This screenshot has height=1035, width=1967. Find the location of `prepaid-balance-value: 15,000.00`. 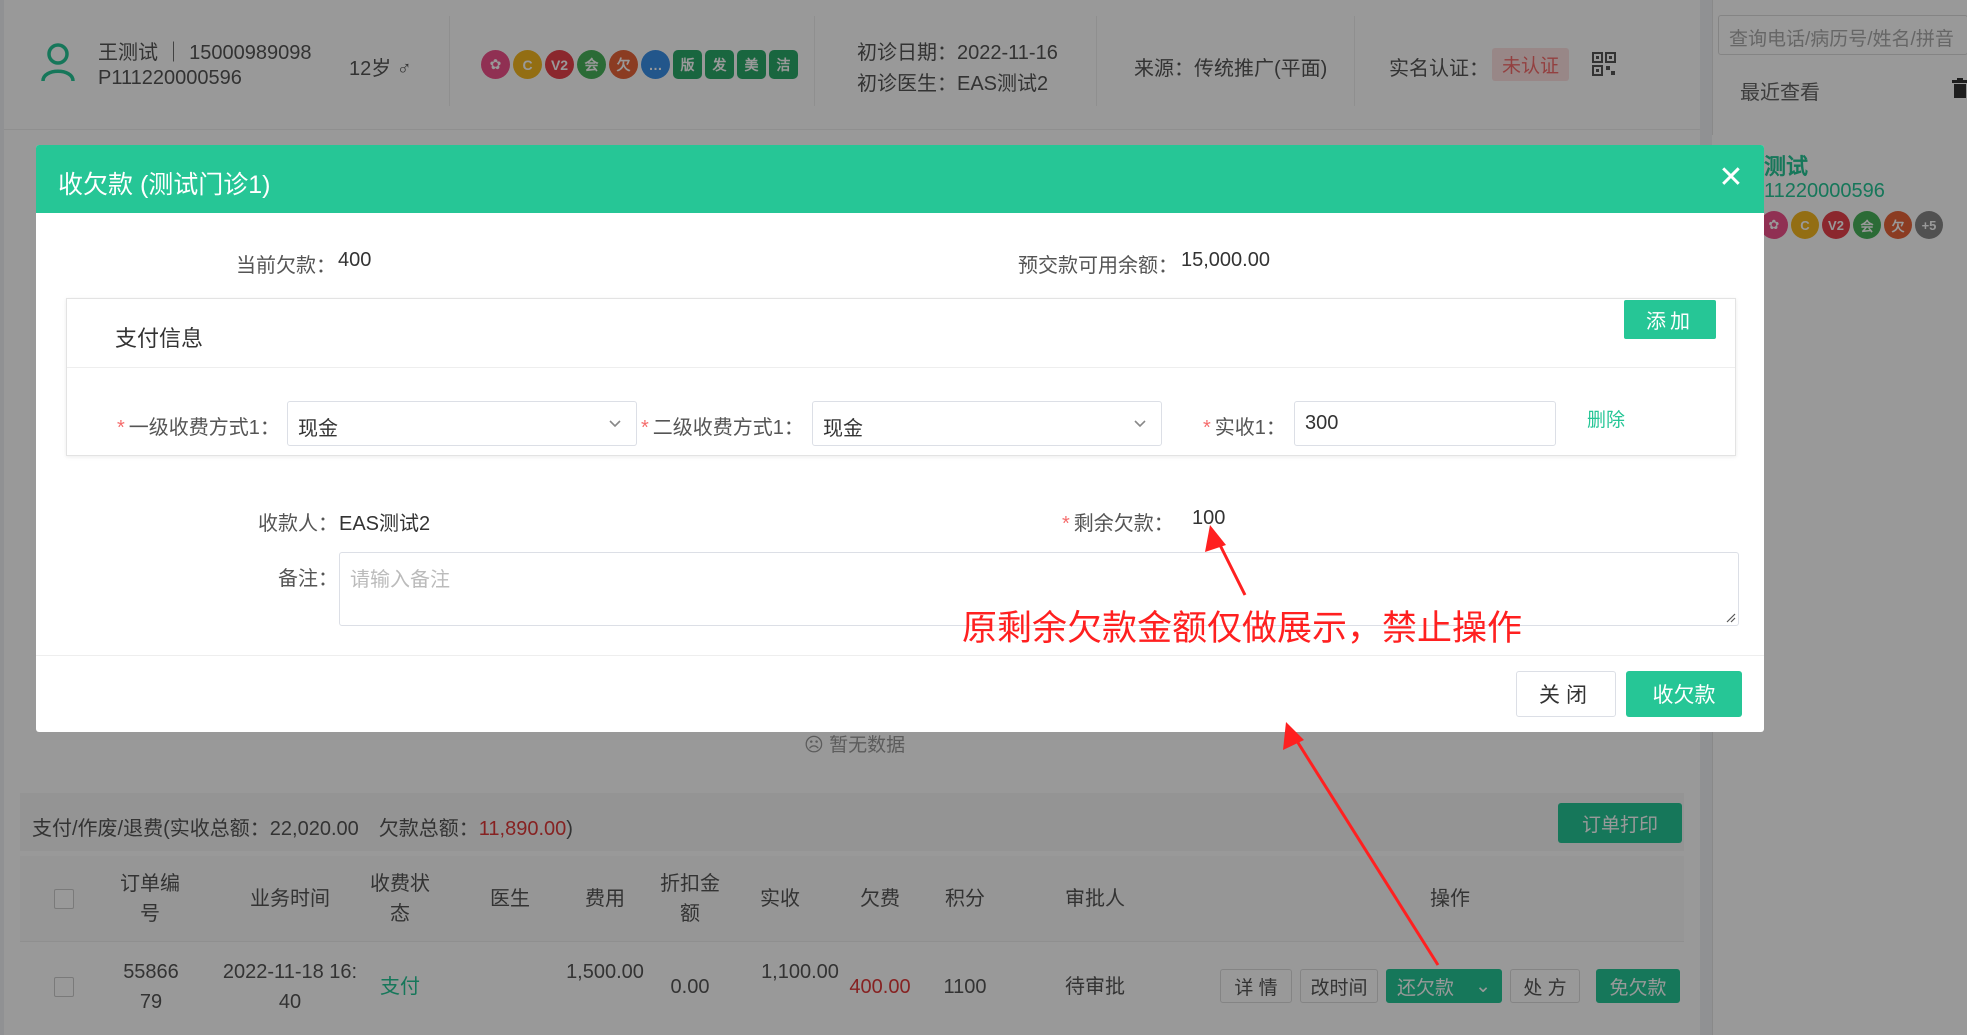

prepaid-balance-value: 15,000.00 is located at coordinates (1225, 260).